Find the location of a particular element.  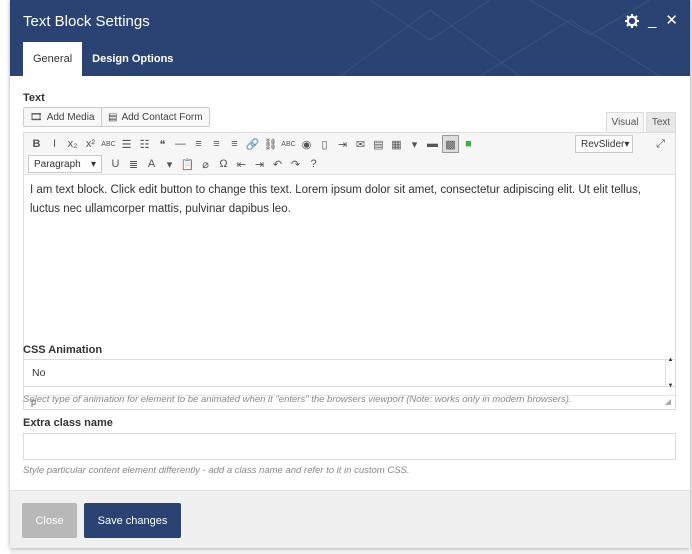

add-contact-form-button: ▤ Add Contact Form is located at coordinates (155, 117).